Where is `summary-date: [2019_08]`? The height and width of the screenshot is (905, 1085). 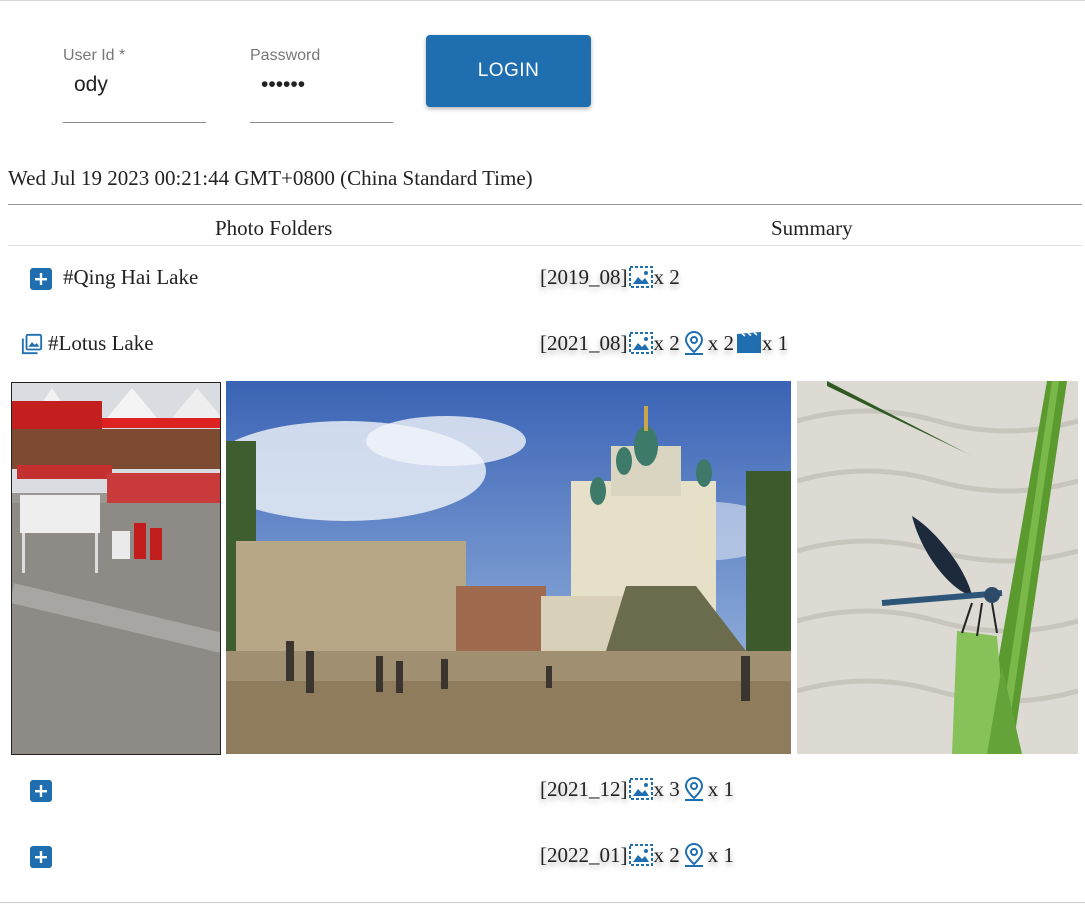 summary-date: [2019_08] is located at coordinates (584, 276).